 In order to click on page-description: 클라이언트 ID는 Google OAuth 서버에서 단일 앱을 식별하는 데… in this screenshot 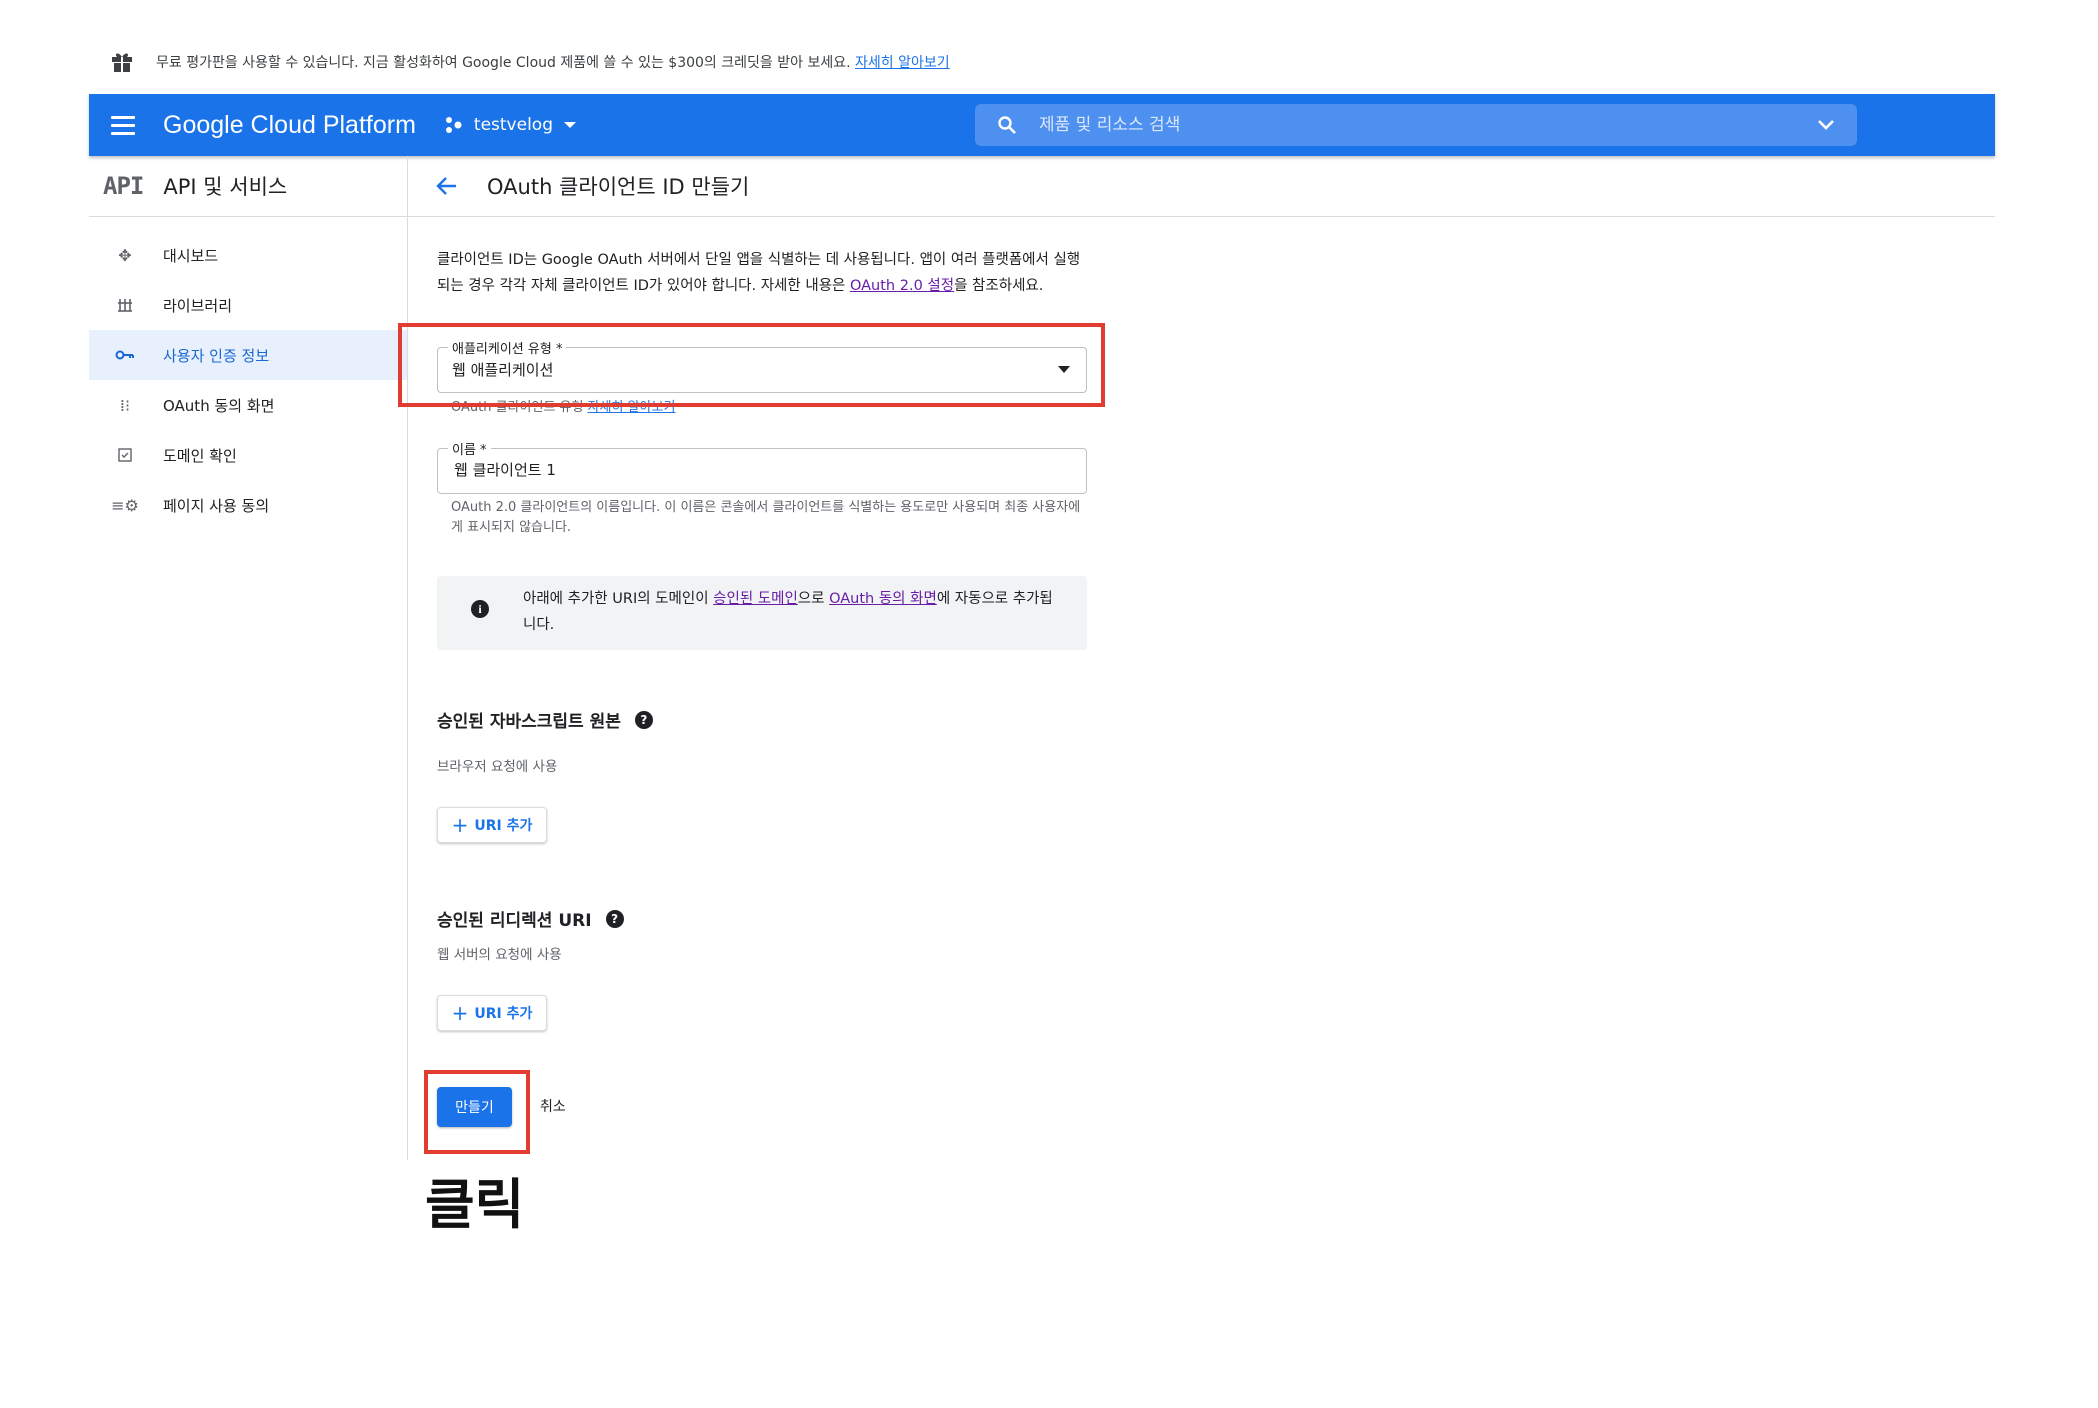, I will do `click(759, 273)`.